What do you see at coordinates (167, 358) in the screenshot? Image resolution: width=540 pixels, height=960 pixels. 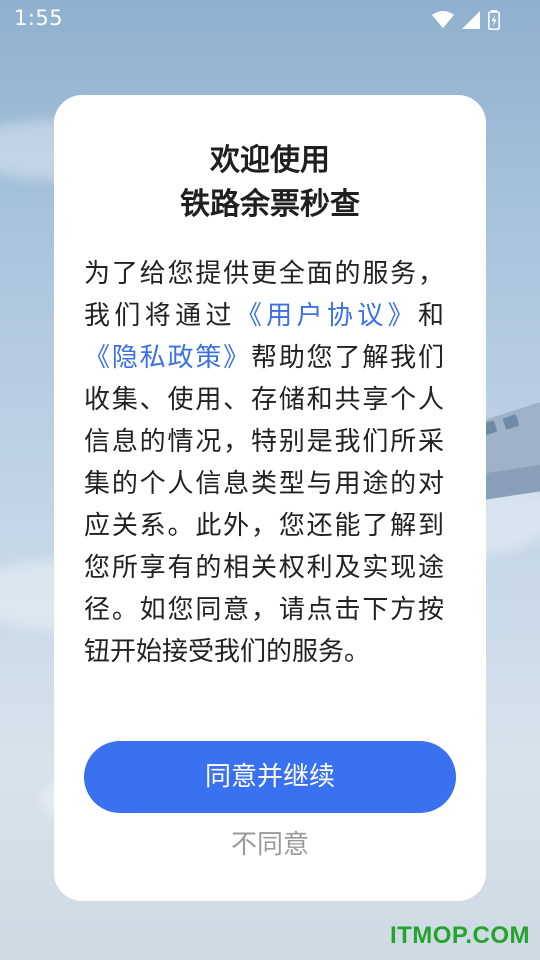 I see `privacy-policy-link: 《隐私政策》` at bounding box center [167, 358].